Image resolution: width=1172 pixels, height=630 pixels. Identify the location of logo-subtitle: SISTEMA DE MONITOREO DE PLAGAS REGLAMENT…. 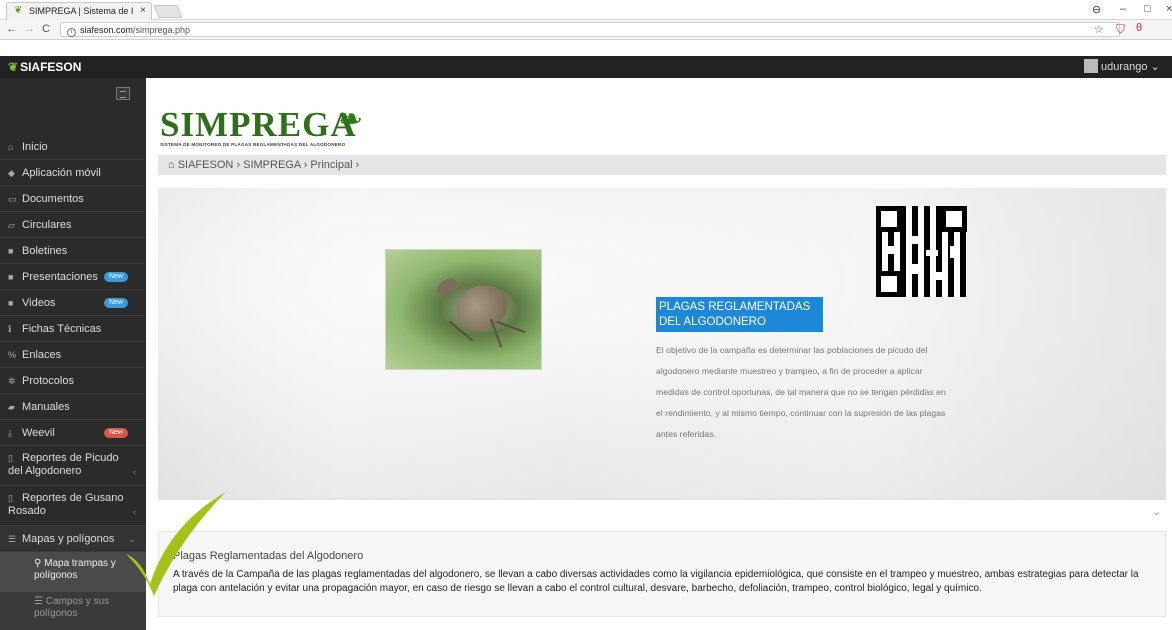
(253, 144).